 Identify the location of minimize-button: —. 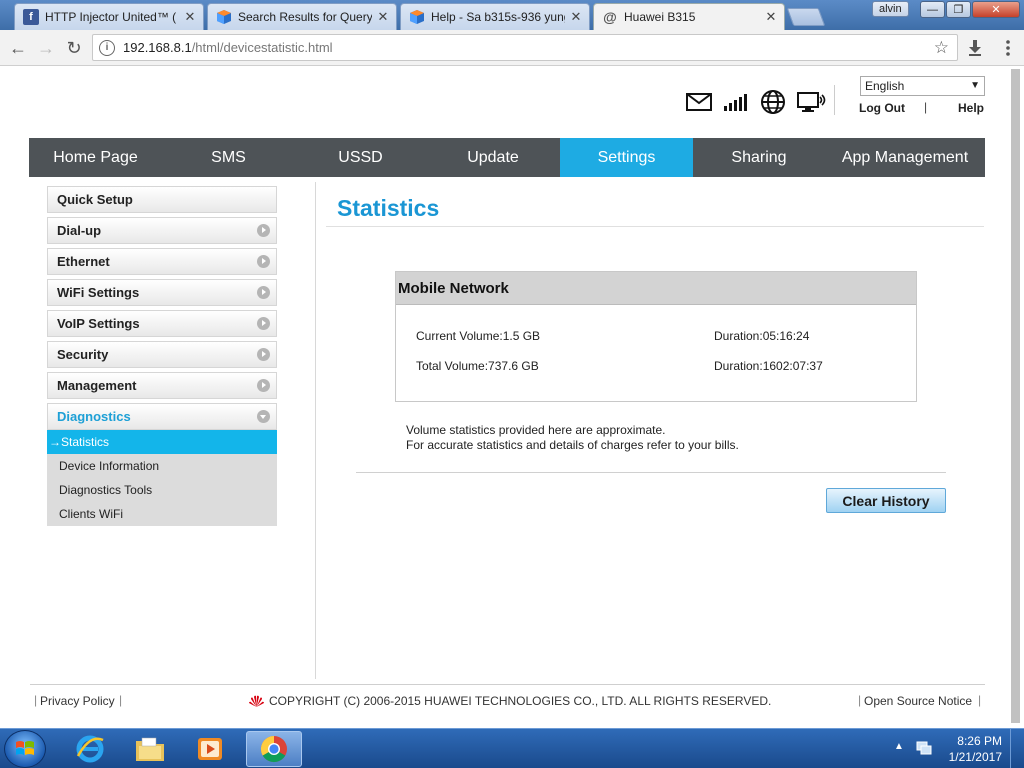
(932, 9).